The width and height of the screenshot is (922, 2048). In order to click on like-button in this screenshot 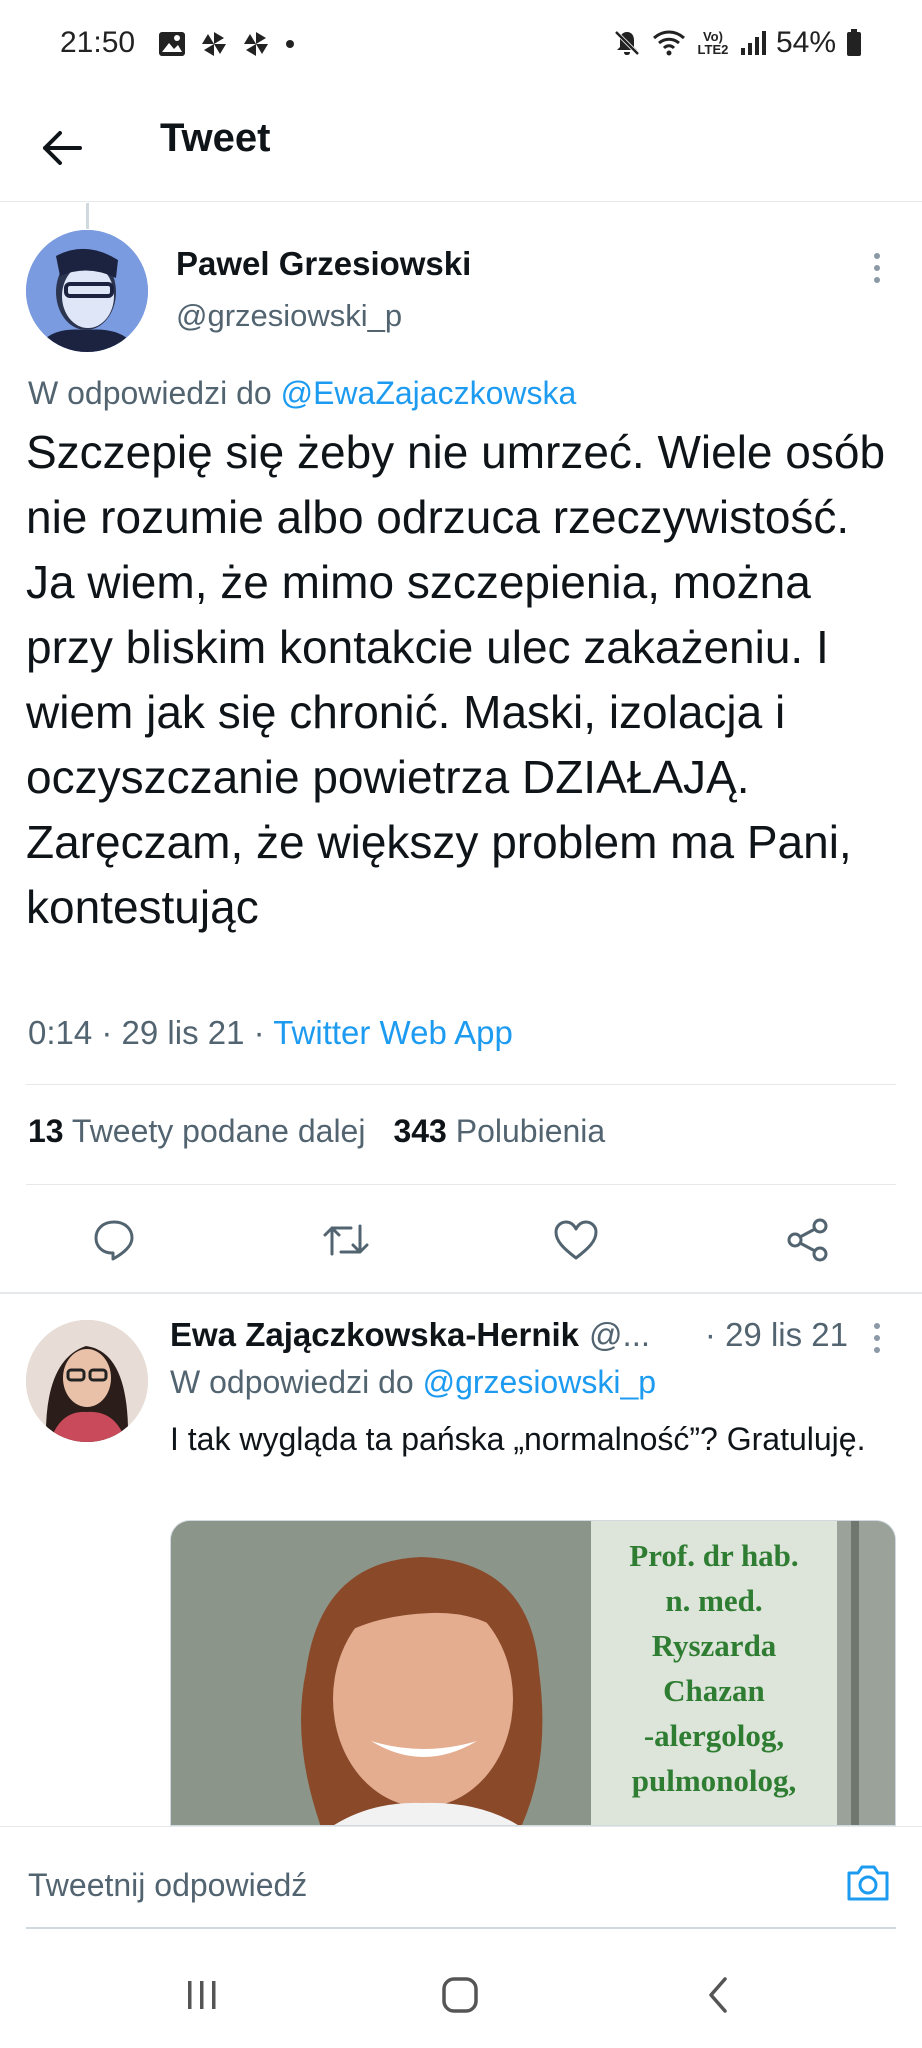, I will do `click(576, 1240)`.